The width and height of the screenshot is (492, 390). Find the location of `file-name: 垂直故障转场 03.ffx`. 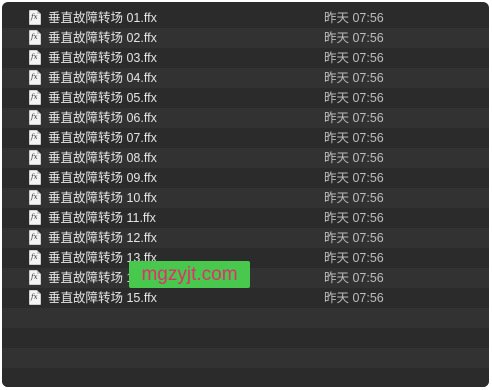

file-name: 垂直故障转场 03.ffx is located at coordinates (102, 58).